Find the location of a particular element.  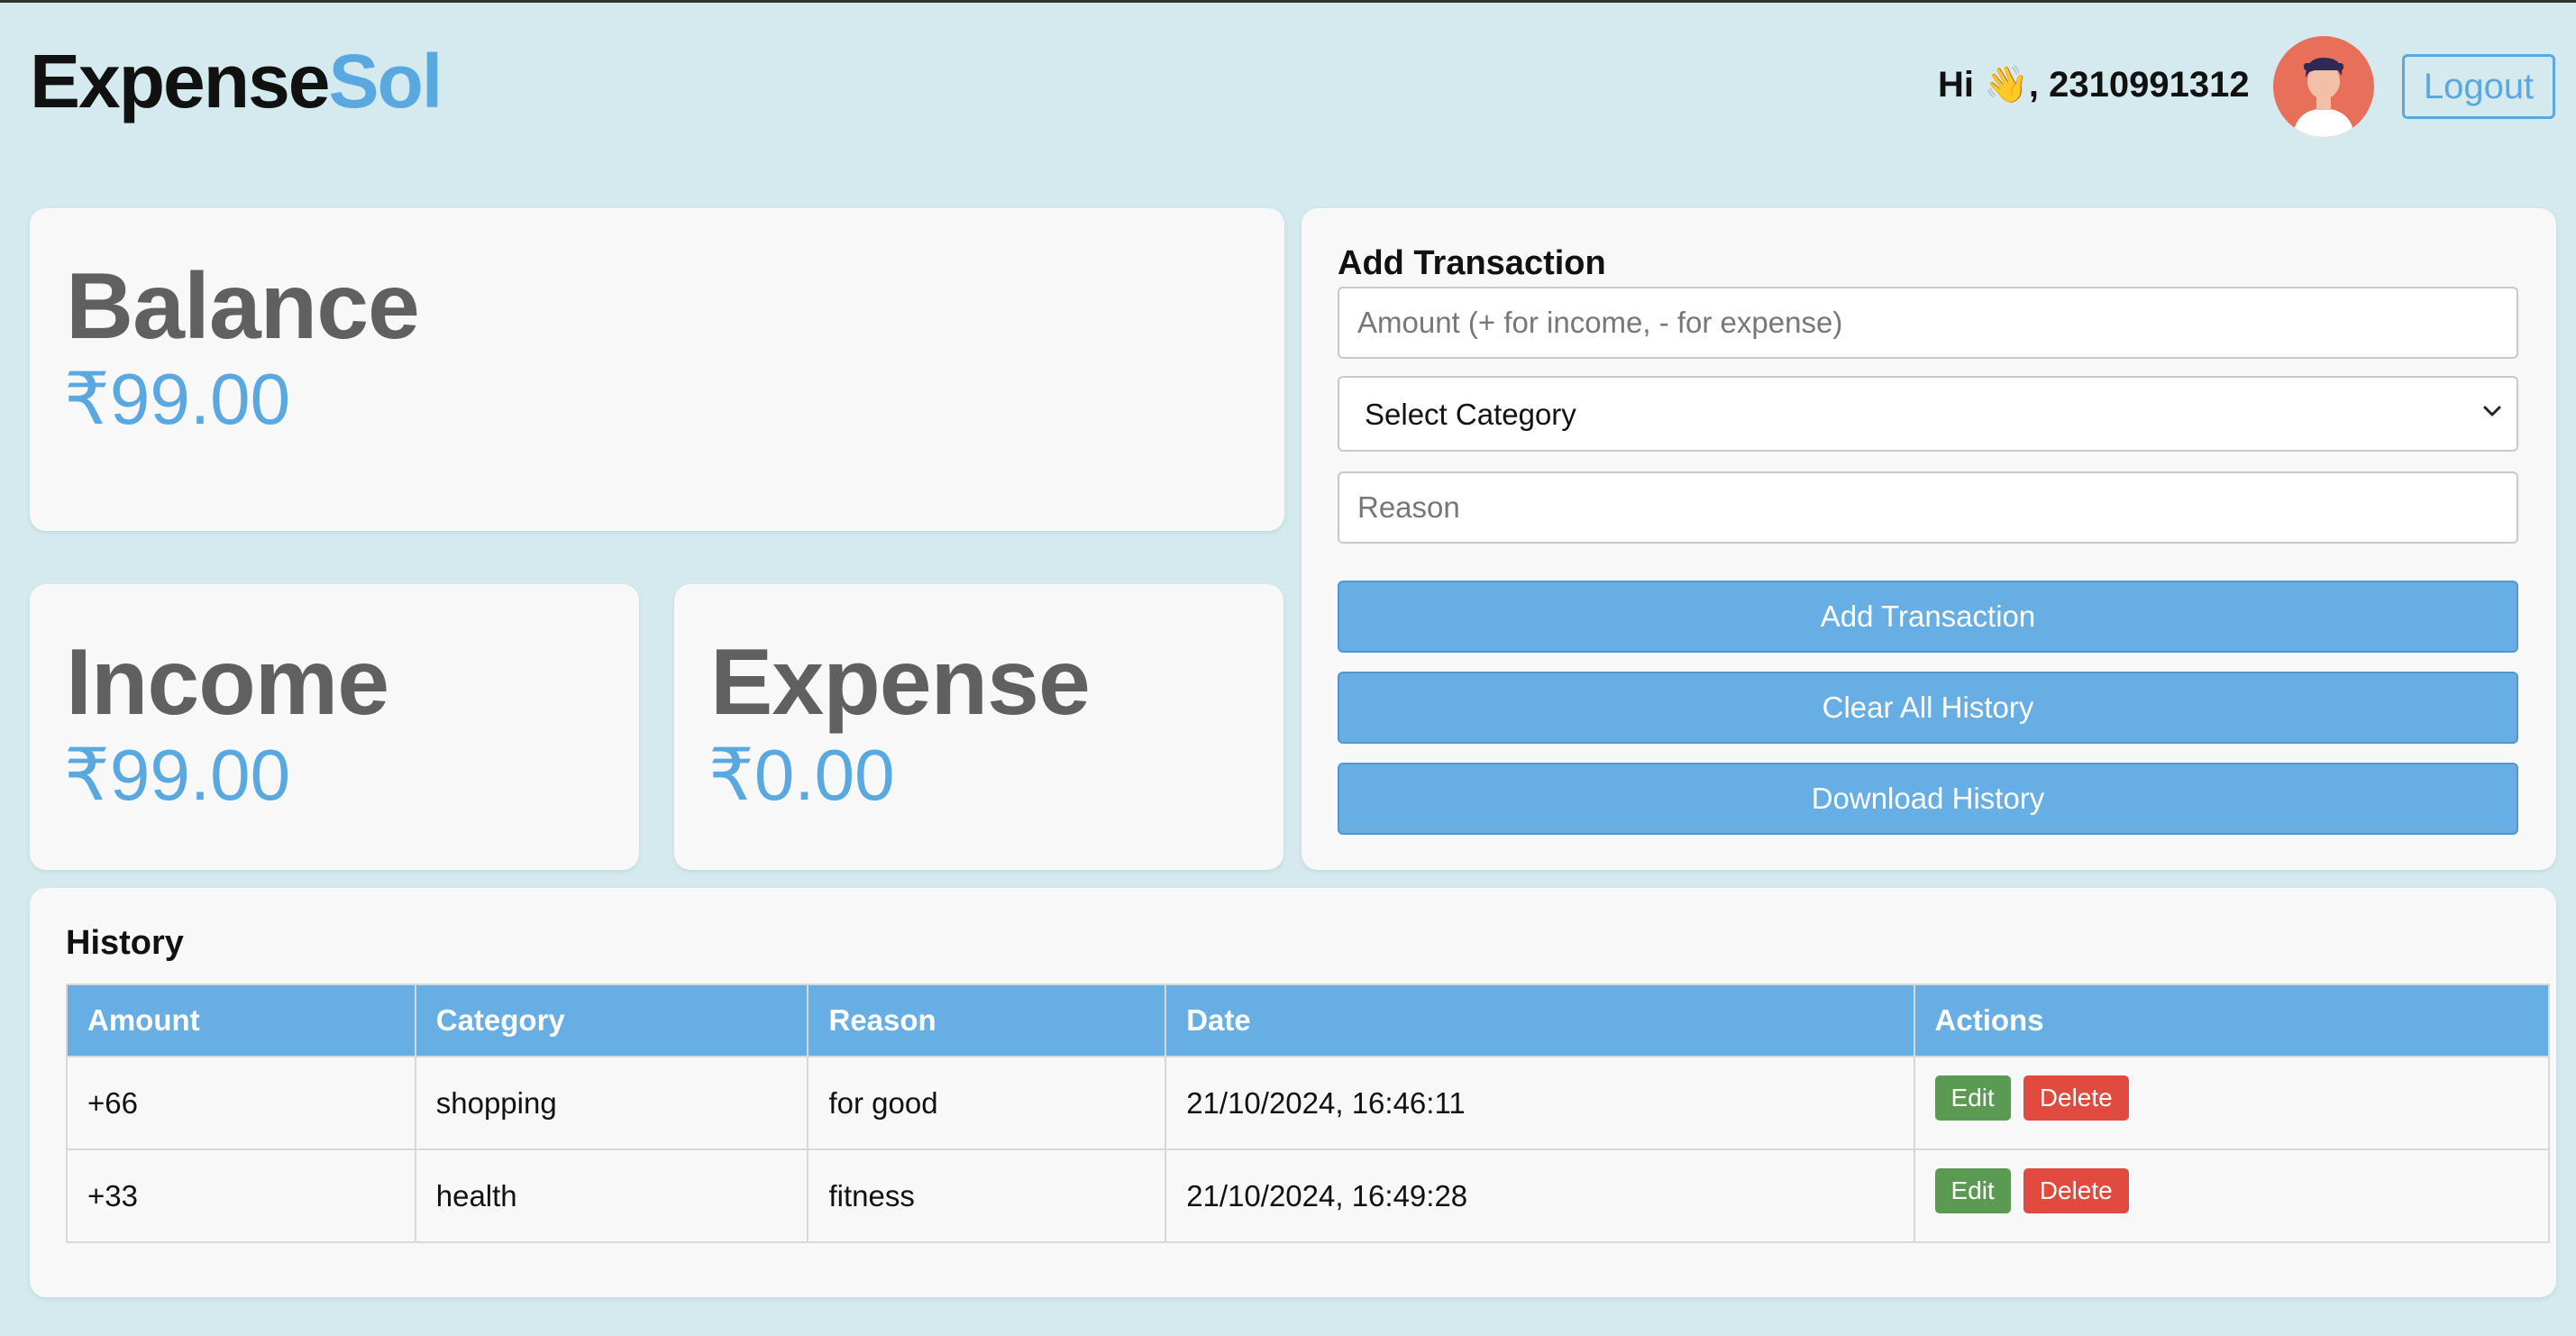

download-history-button: Download History is located at coordinates (1928, 799).